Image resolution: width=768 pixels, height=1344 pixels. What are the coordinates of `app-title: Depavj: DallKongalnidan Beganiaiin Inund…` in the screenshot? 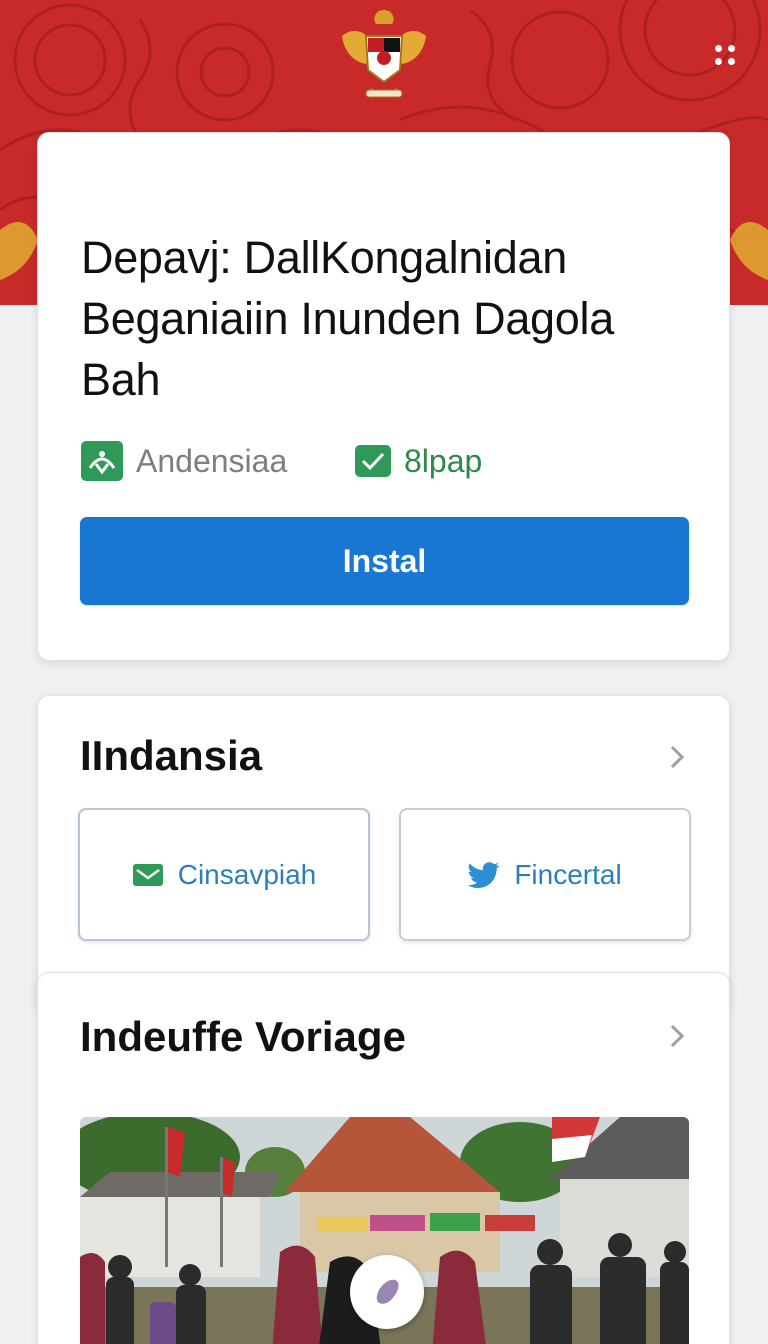 It's located at (347, 318).